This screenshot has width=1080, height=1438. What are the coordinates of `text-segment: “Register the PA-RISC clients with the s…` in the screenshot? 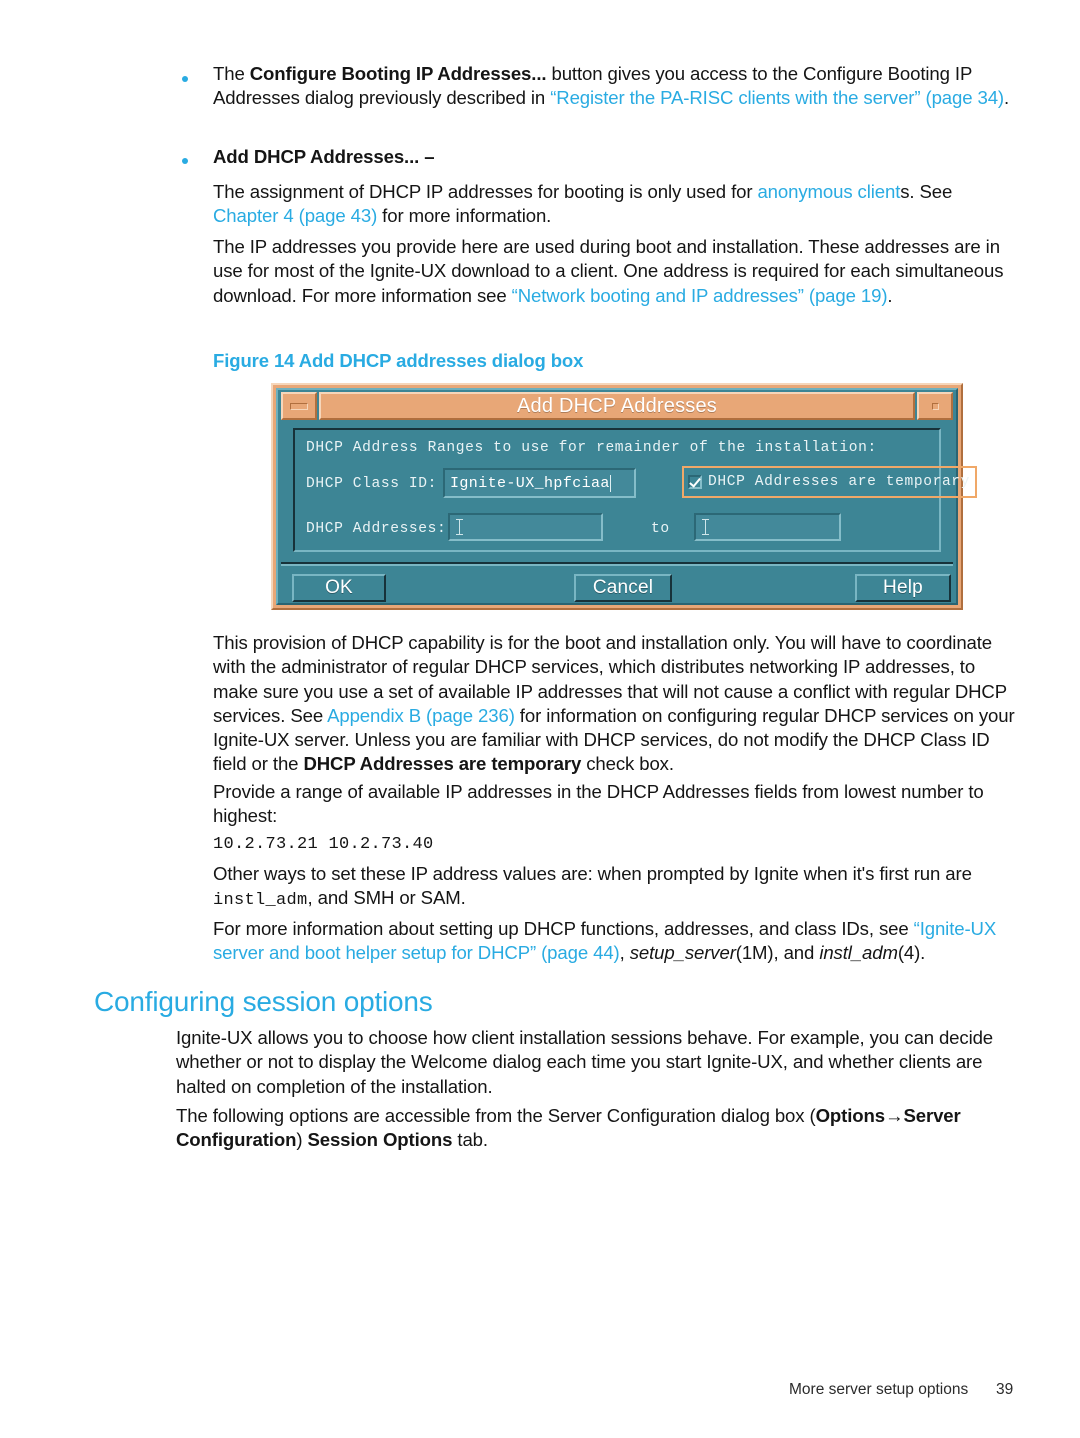 It's located at (777, 97).